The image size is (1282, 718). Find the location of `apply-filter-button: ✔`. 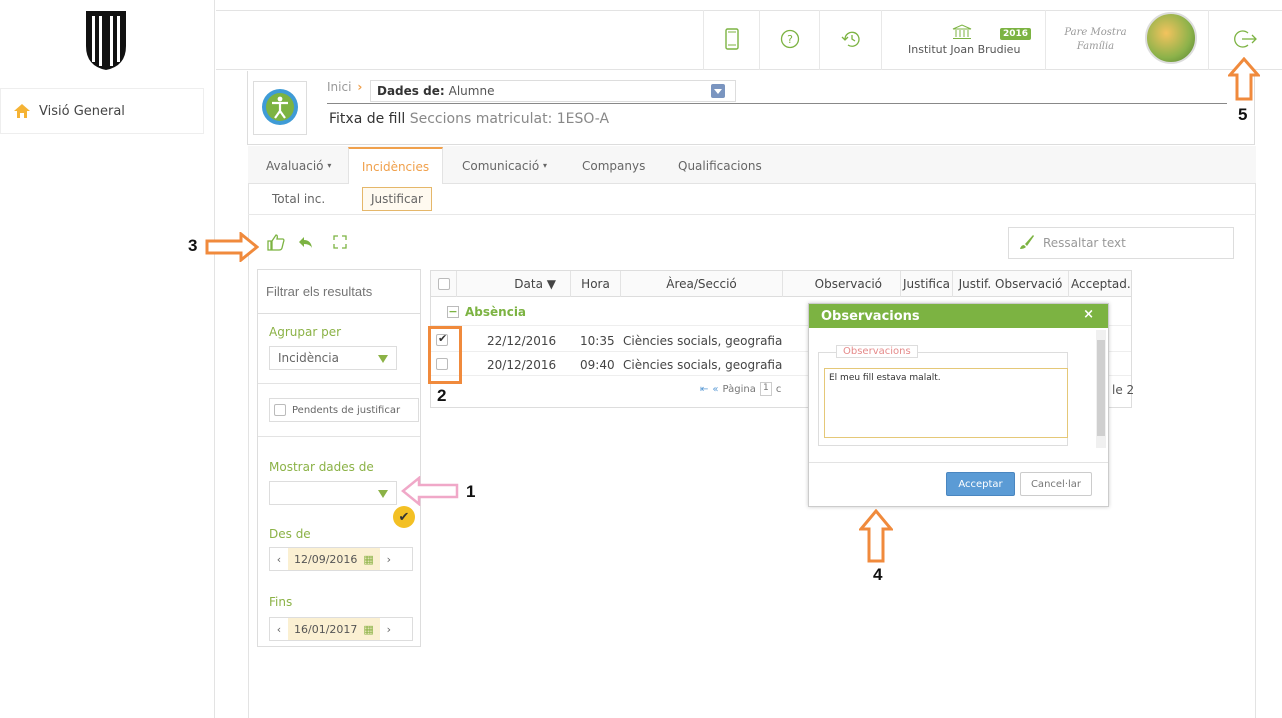

apply-filter-button: ✔ is located at coordinates (404, 517).